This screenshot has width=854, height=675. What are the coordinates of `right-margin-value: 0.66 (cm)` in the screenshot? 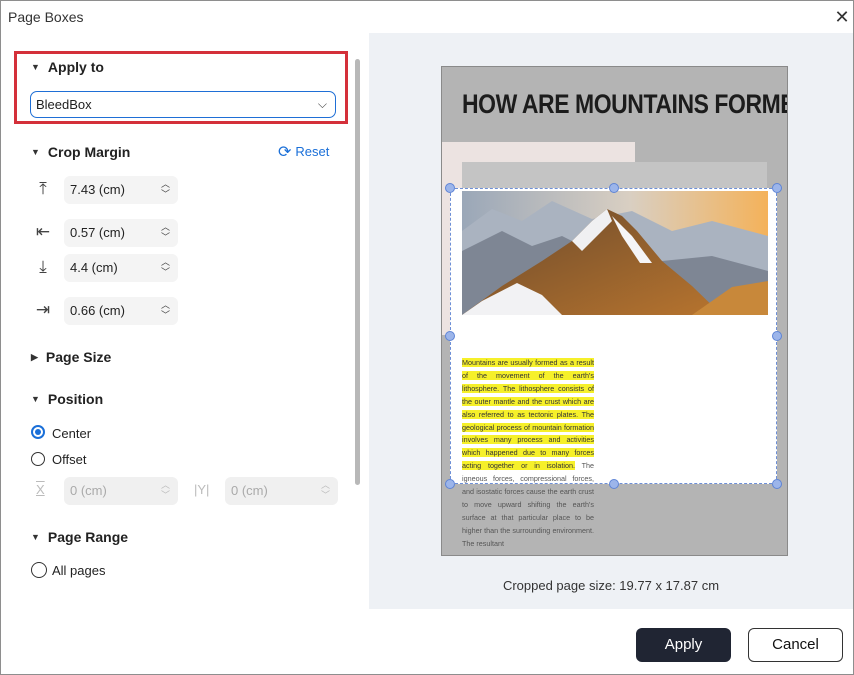 It's located at (97, 310).